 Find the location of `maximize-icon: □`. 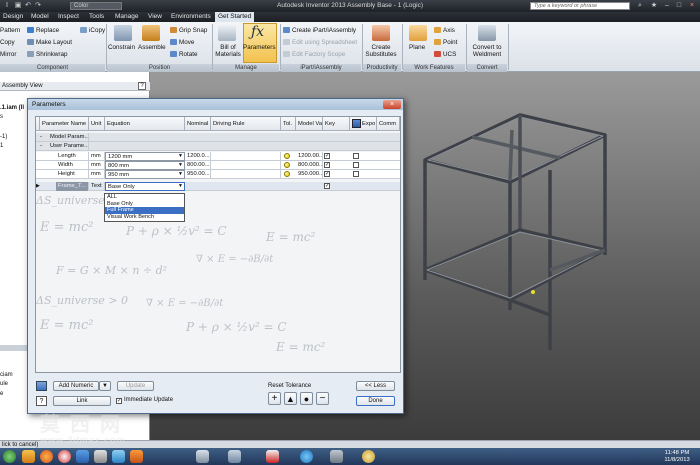

maximize-icon: □ is located at coordinates (679, 6).